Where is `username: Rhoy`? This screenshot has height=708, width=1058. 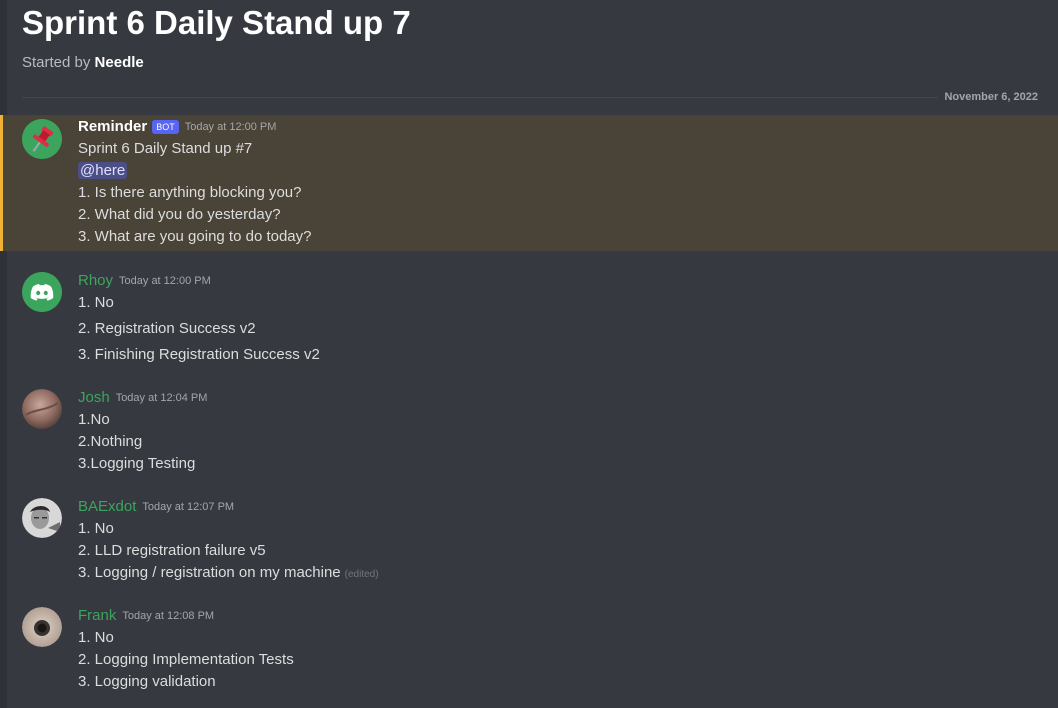 username: Rhoy is located at coordinates (95, 280).